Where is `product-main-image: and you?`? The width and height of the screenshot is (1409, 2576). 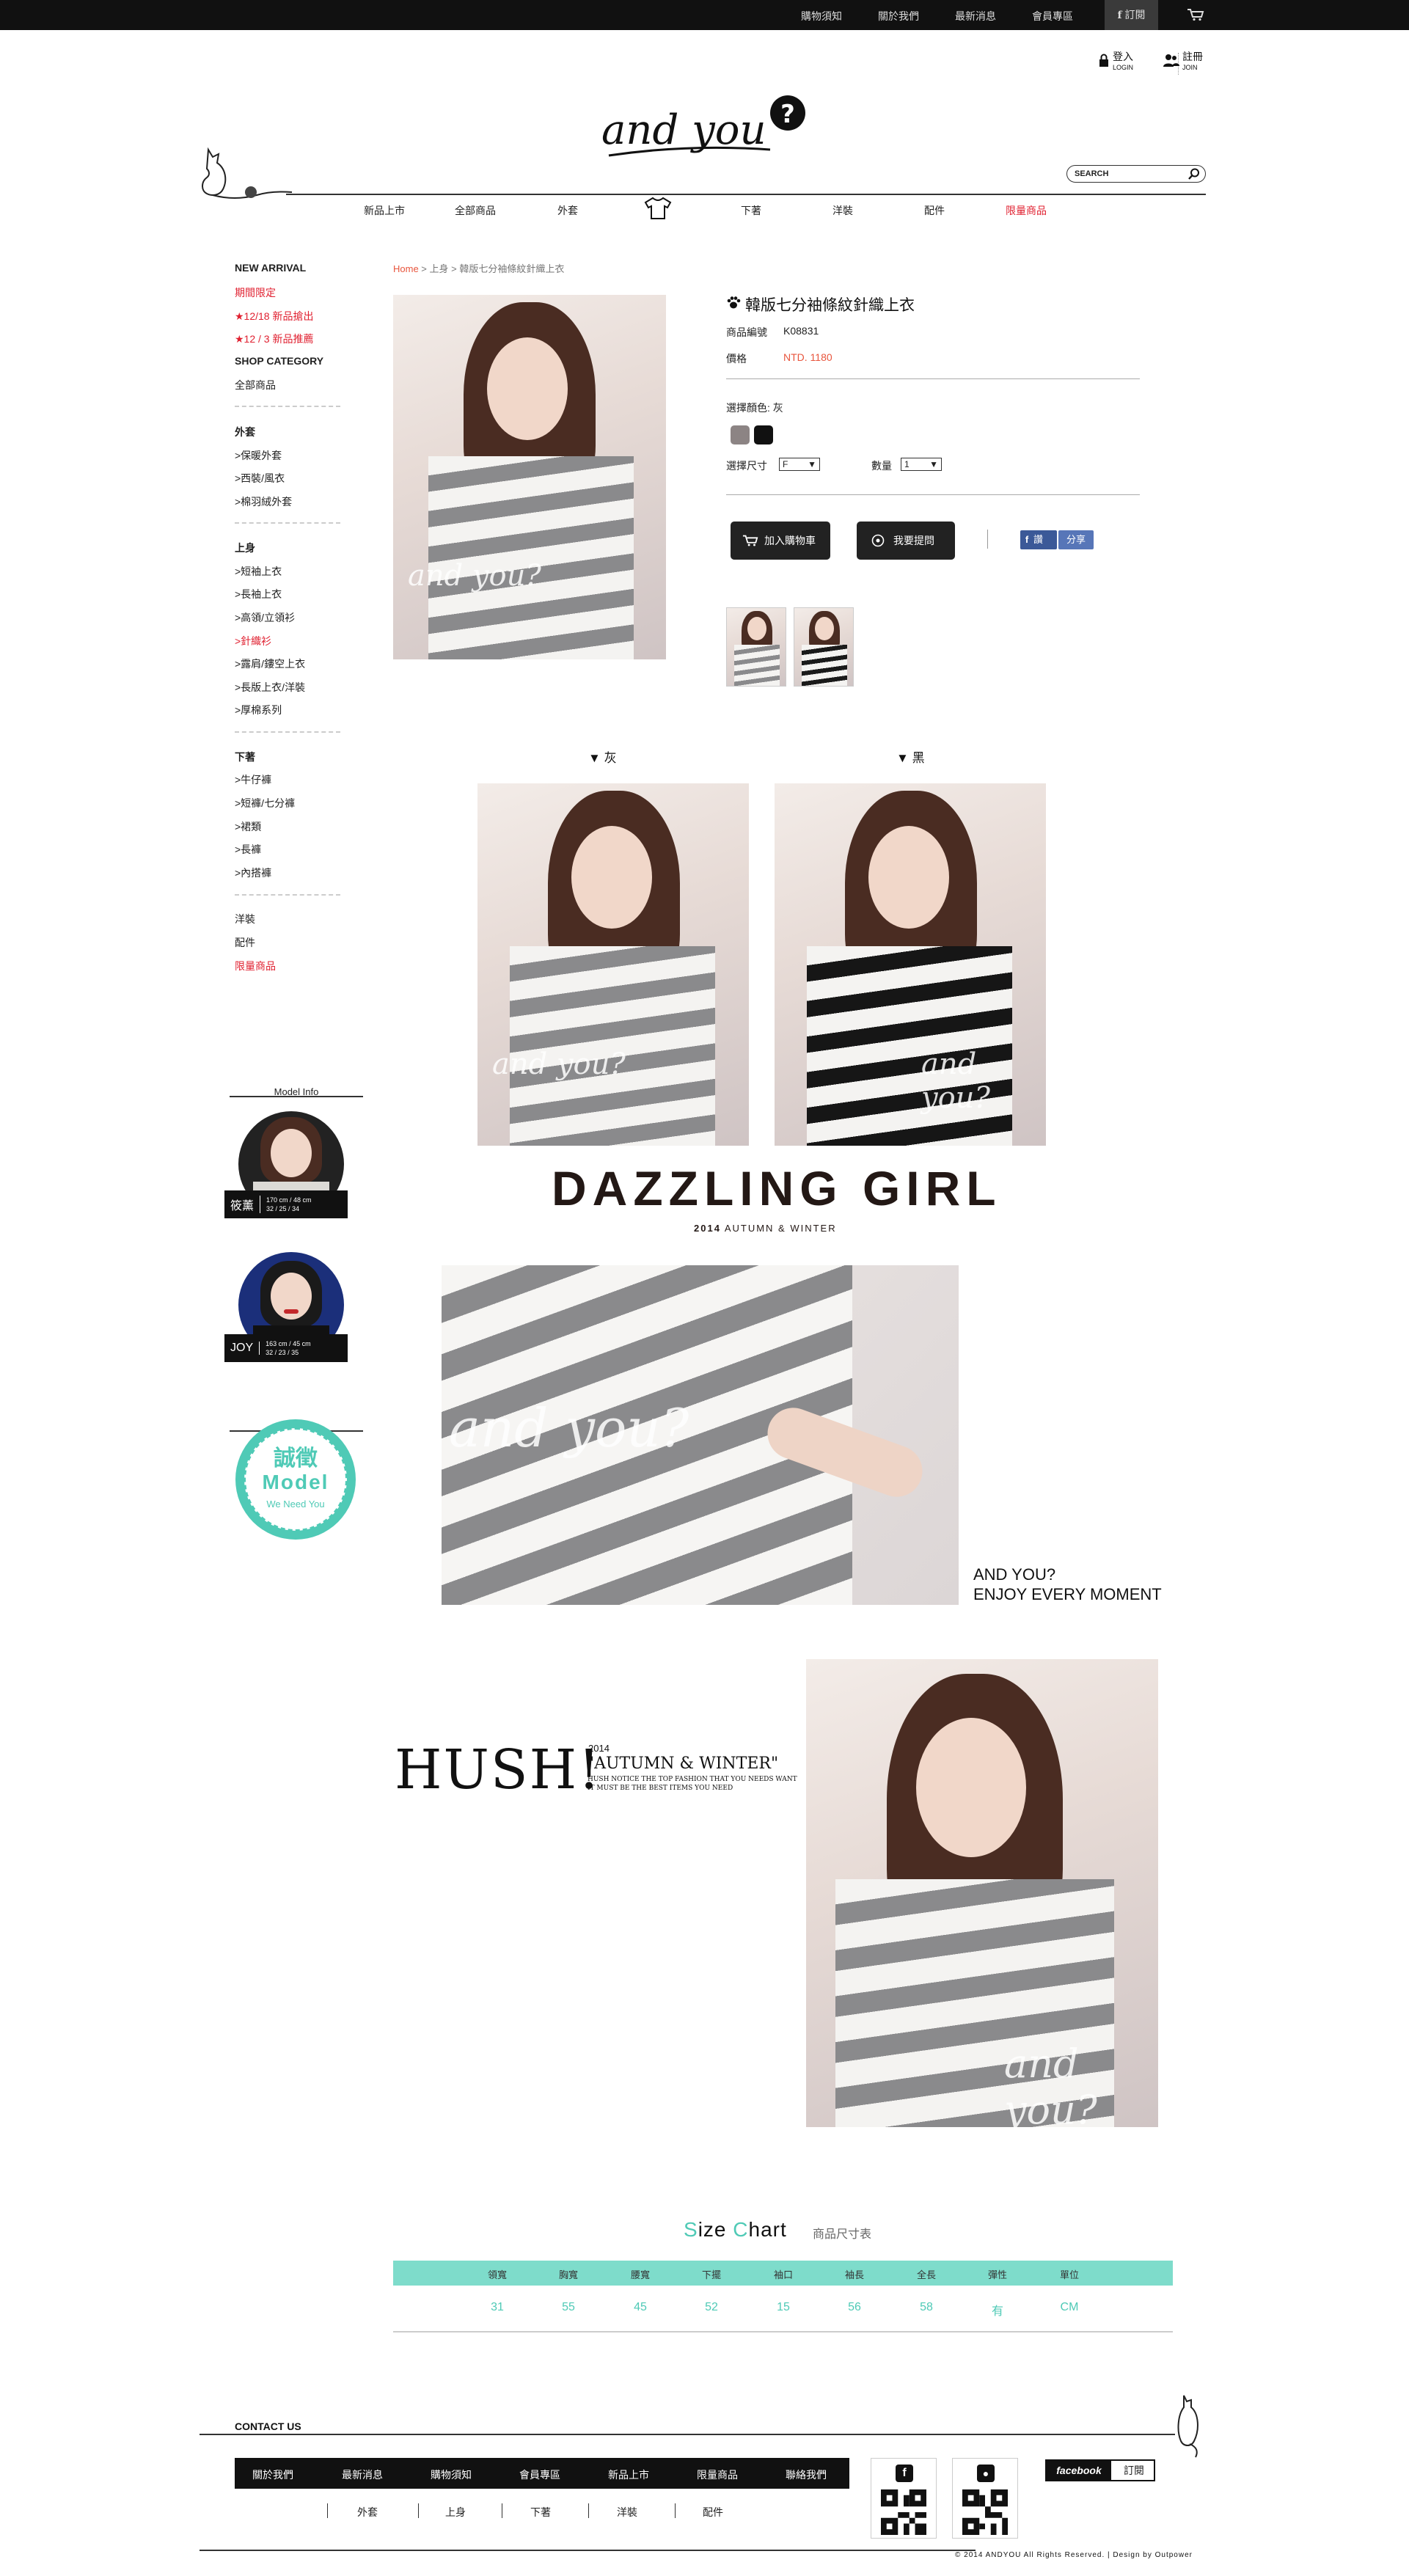
product-main-image: and you? is located at coordinates (529, 477).